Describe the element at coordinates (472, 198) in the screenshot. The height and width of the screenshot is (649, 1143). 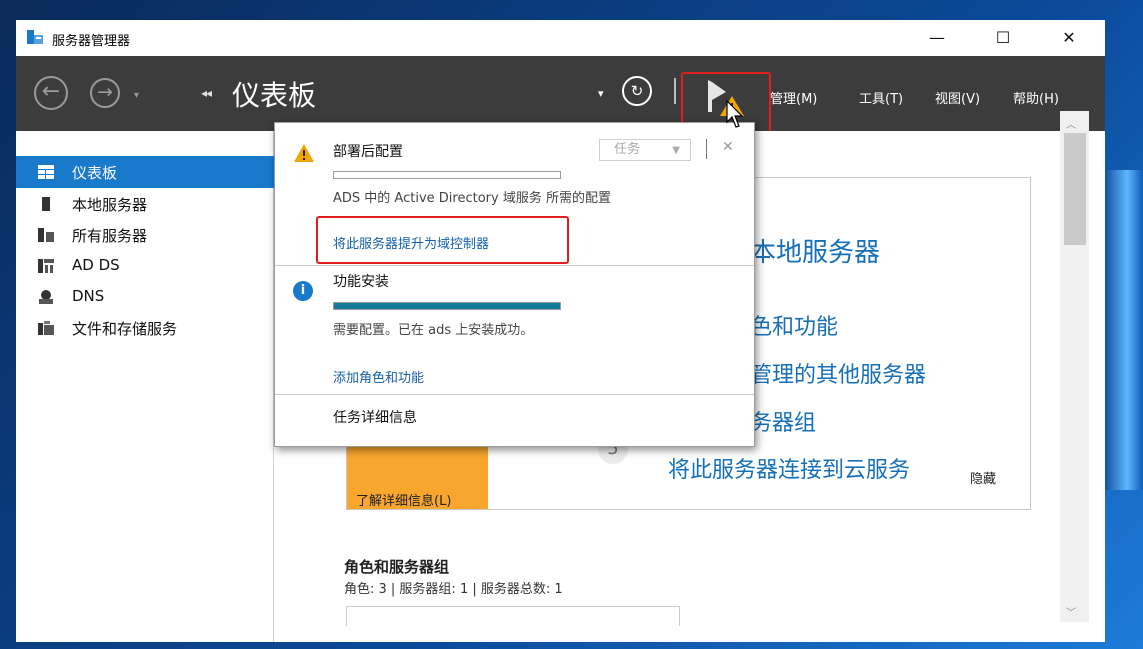
I see `notification-description: ADS 中的 Active Directory 域服务 所需的配置` at that location.